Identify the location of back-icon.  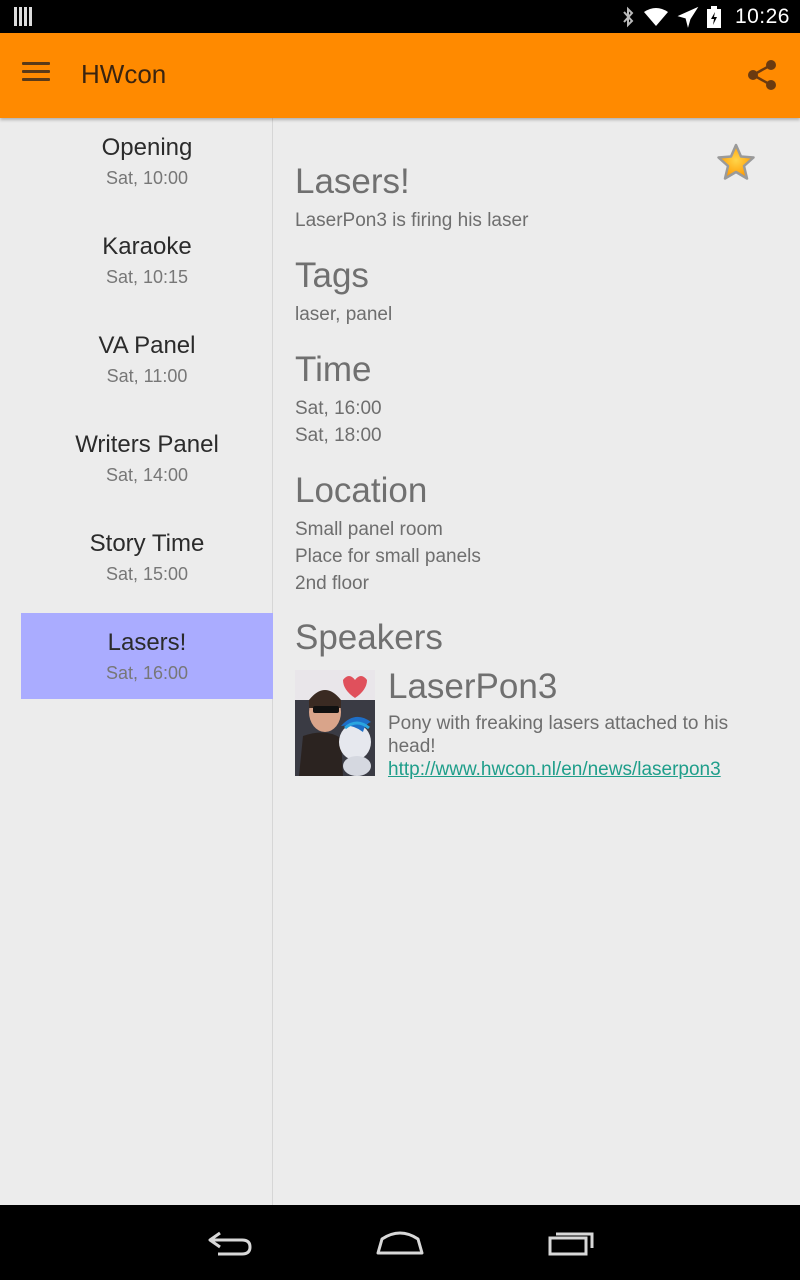
(230, 1243).